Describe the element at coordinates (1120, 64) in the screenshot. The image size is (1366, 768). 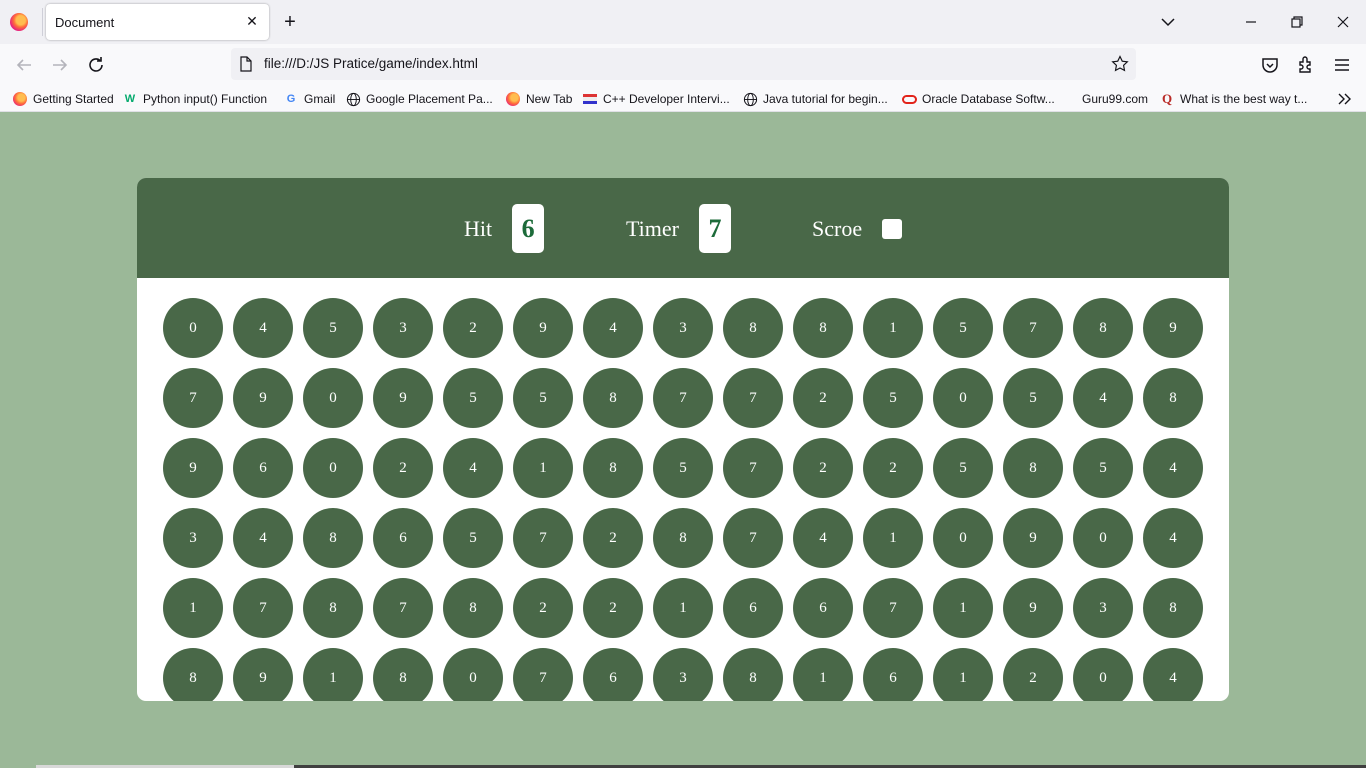
I see `bookmark-star-icon` at that location.